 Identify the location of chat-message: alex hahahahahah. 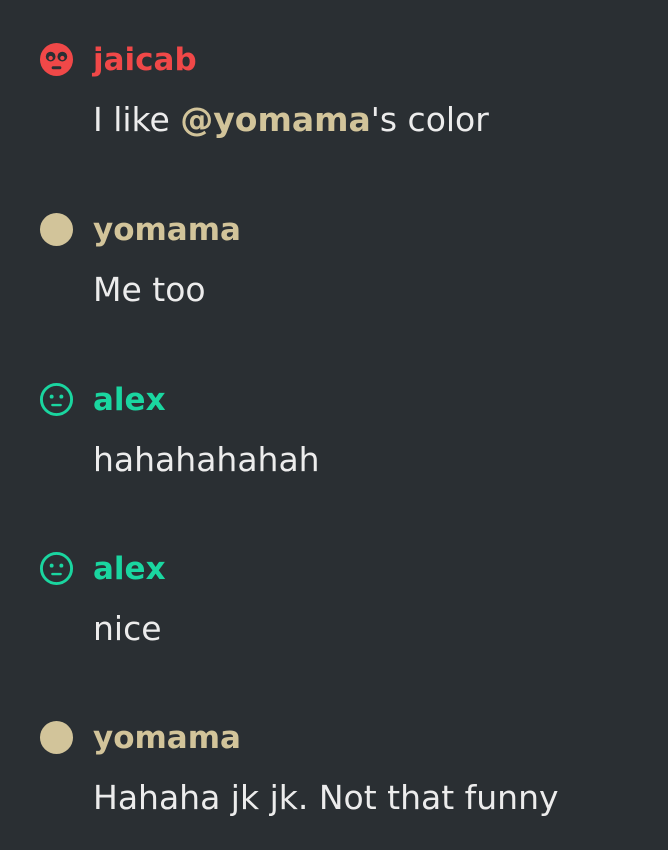
(334, 435).